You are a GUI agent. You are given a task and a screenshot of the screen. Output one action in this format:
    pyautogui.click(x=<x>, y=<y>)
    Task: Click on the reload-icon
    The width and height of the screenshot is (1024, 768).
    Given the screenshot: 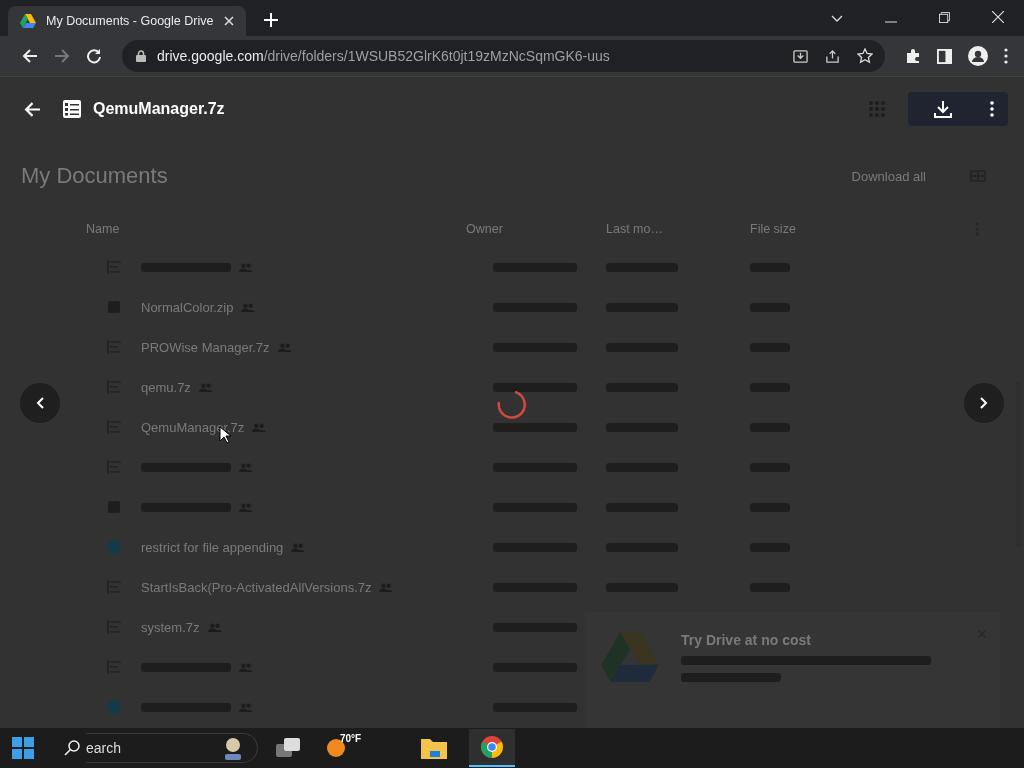 What is the action you would take?
    pyautogui.click(x=94, y=56)
    